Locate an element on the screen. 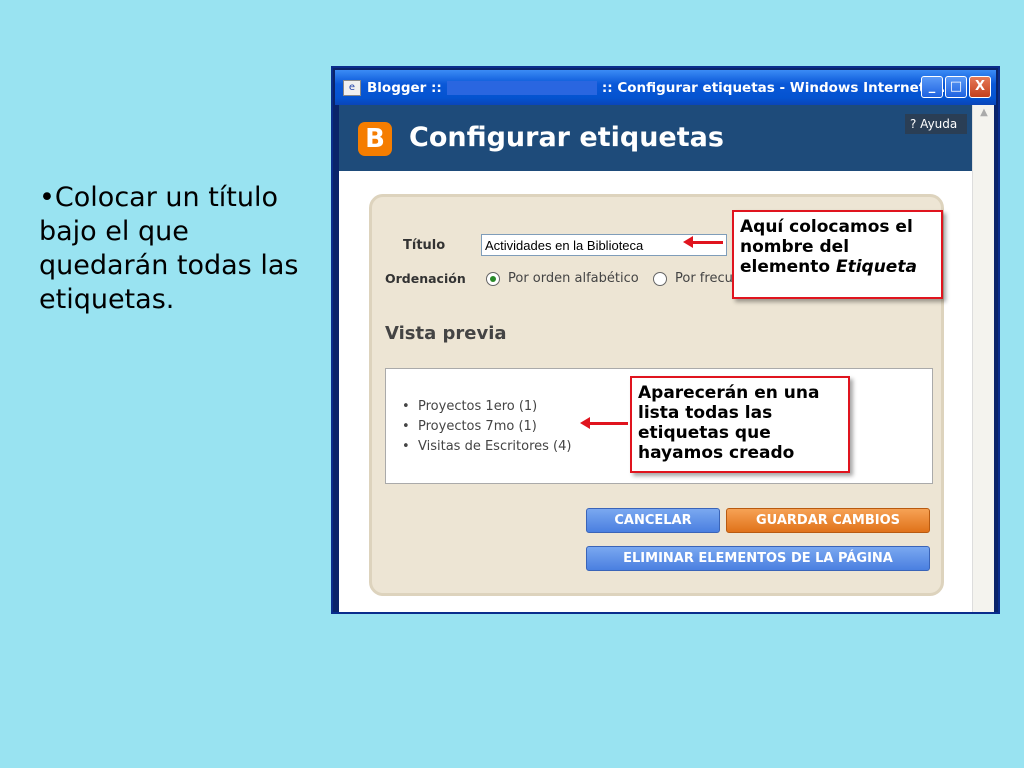  help-link: ? Ayuda is located at coordinates (936, 124).